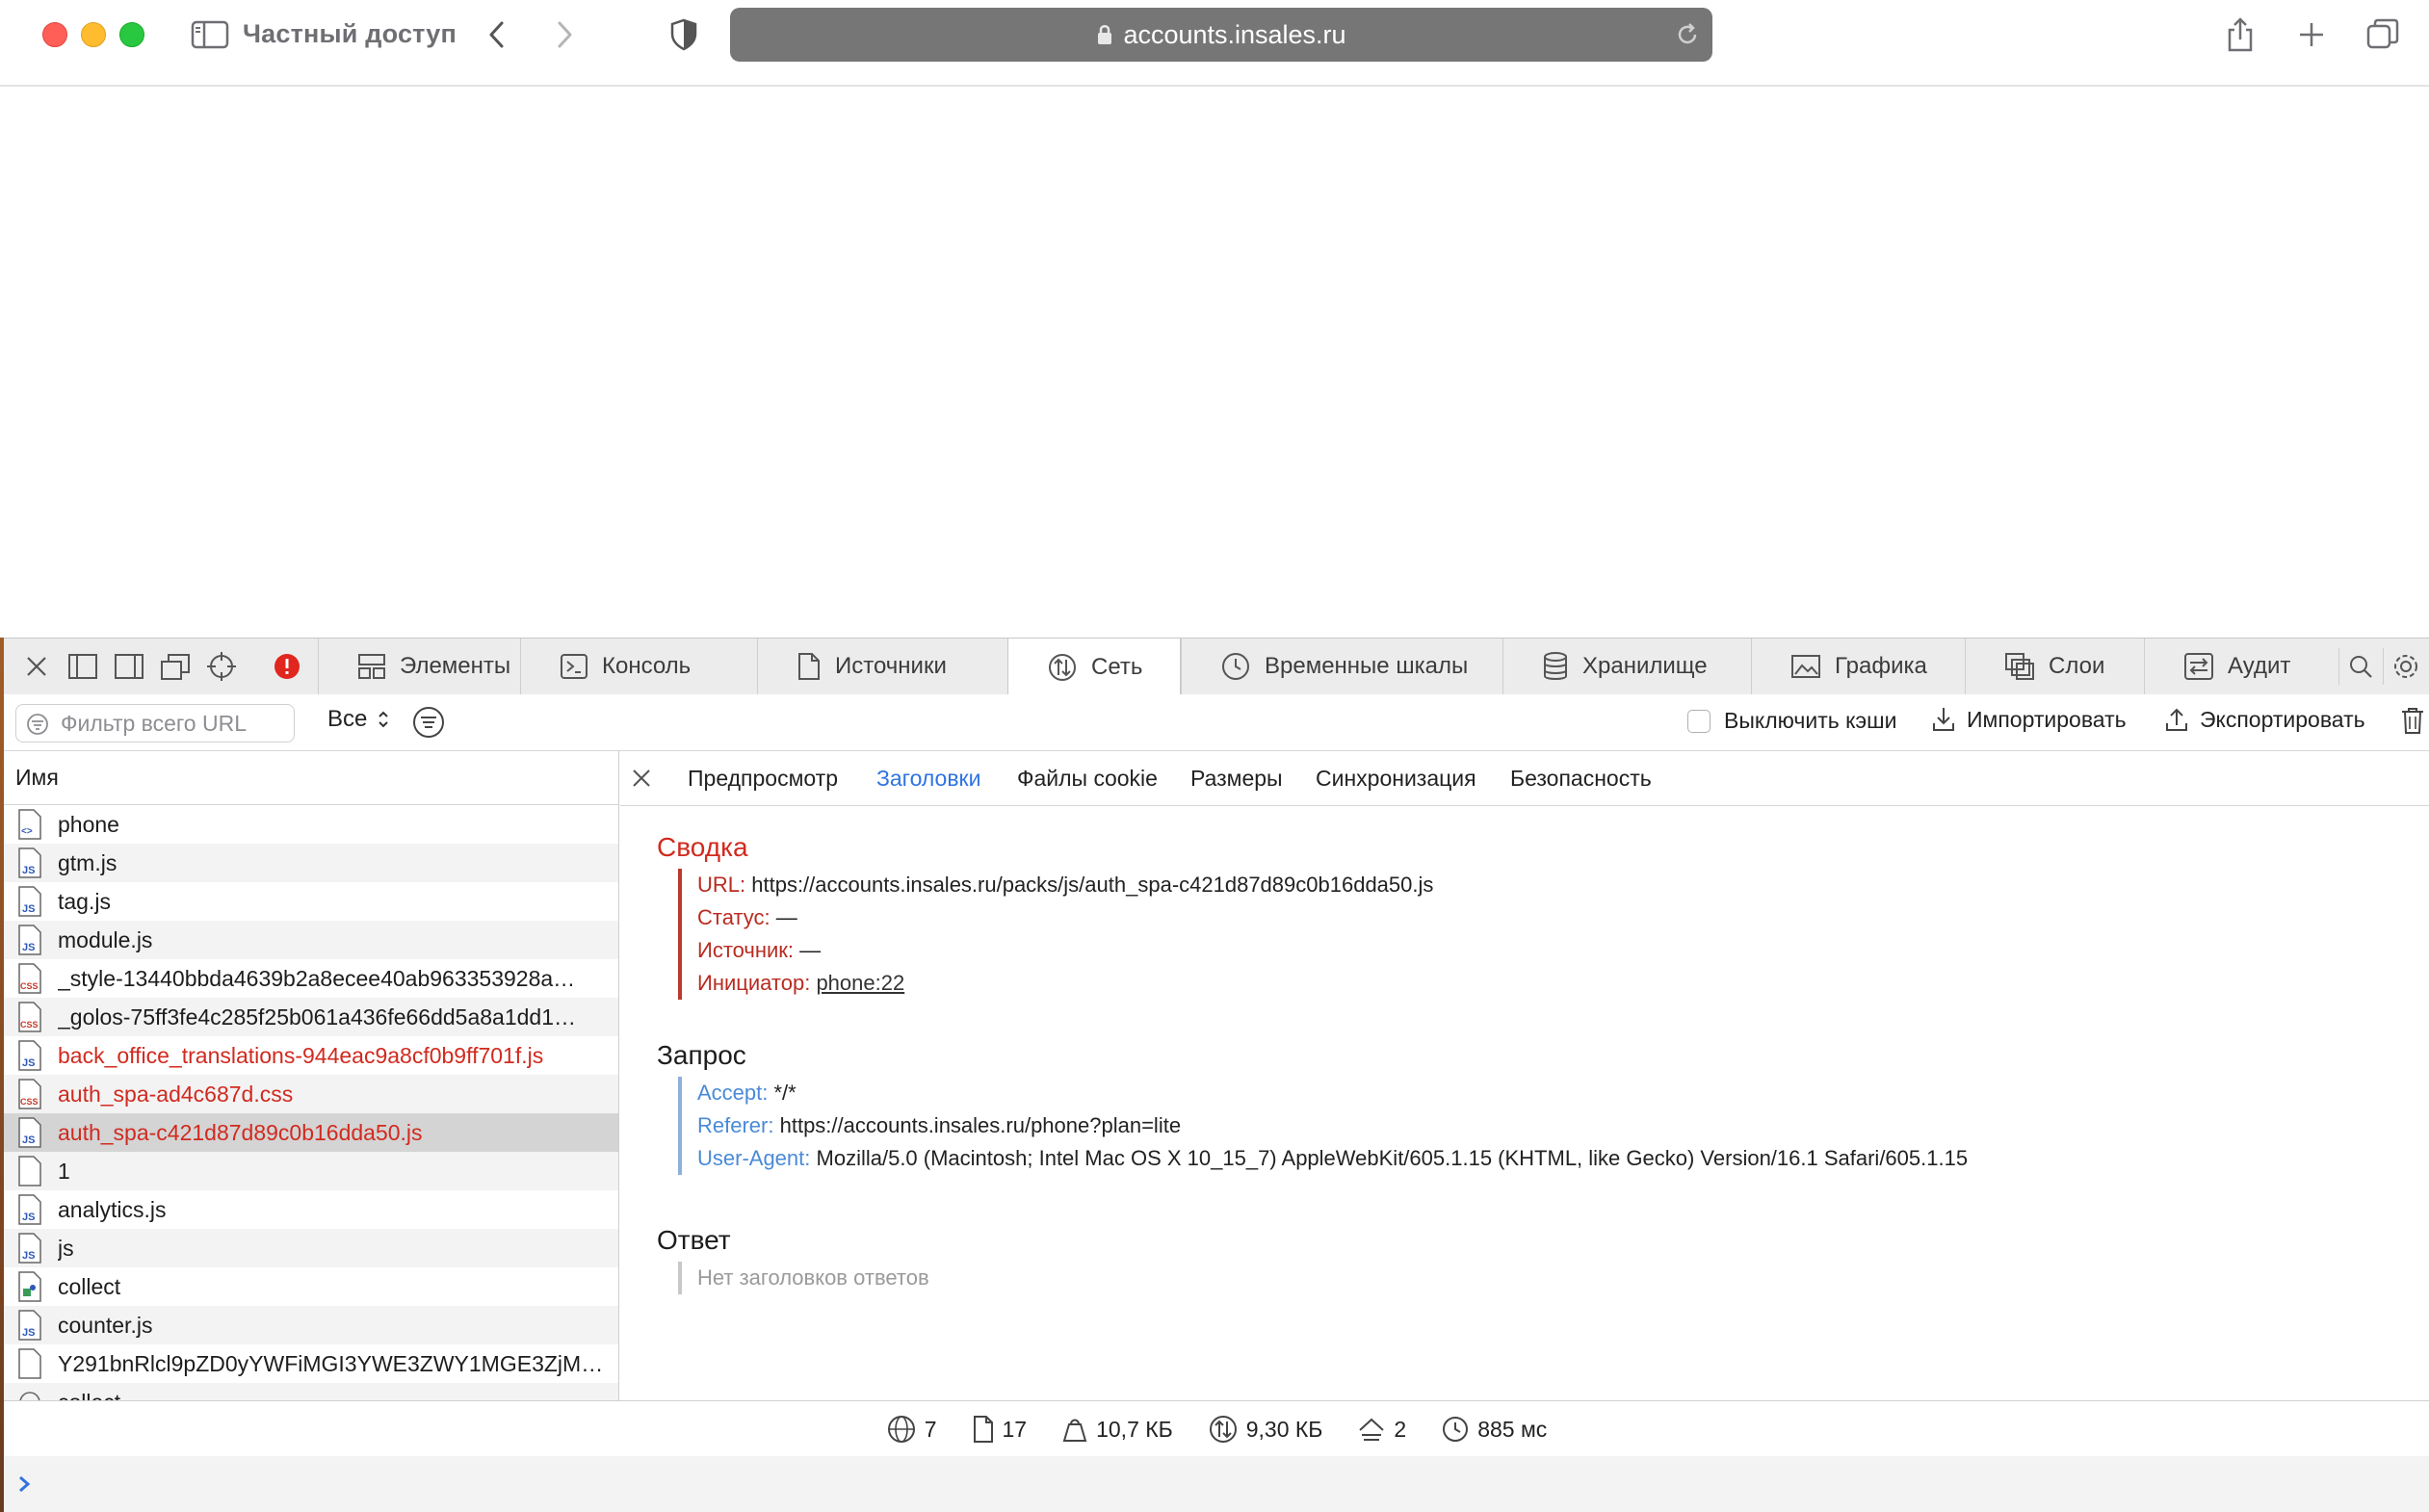  I want to click on tabs-overview-icon, so click(2382, 33).